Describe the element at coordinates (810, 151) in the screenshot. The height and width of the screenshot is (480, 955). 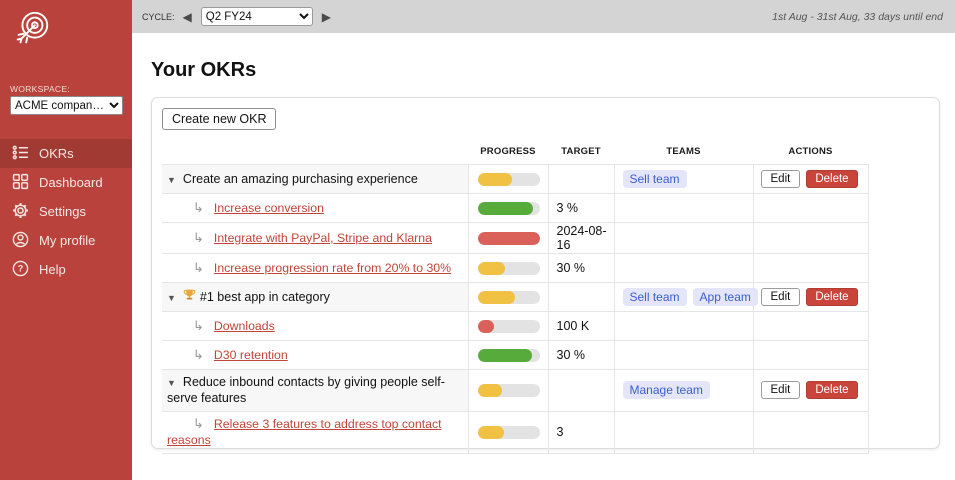
I see `actions-column-header: ACTIONS` at that location.